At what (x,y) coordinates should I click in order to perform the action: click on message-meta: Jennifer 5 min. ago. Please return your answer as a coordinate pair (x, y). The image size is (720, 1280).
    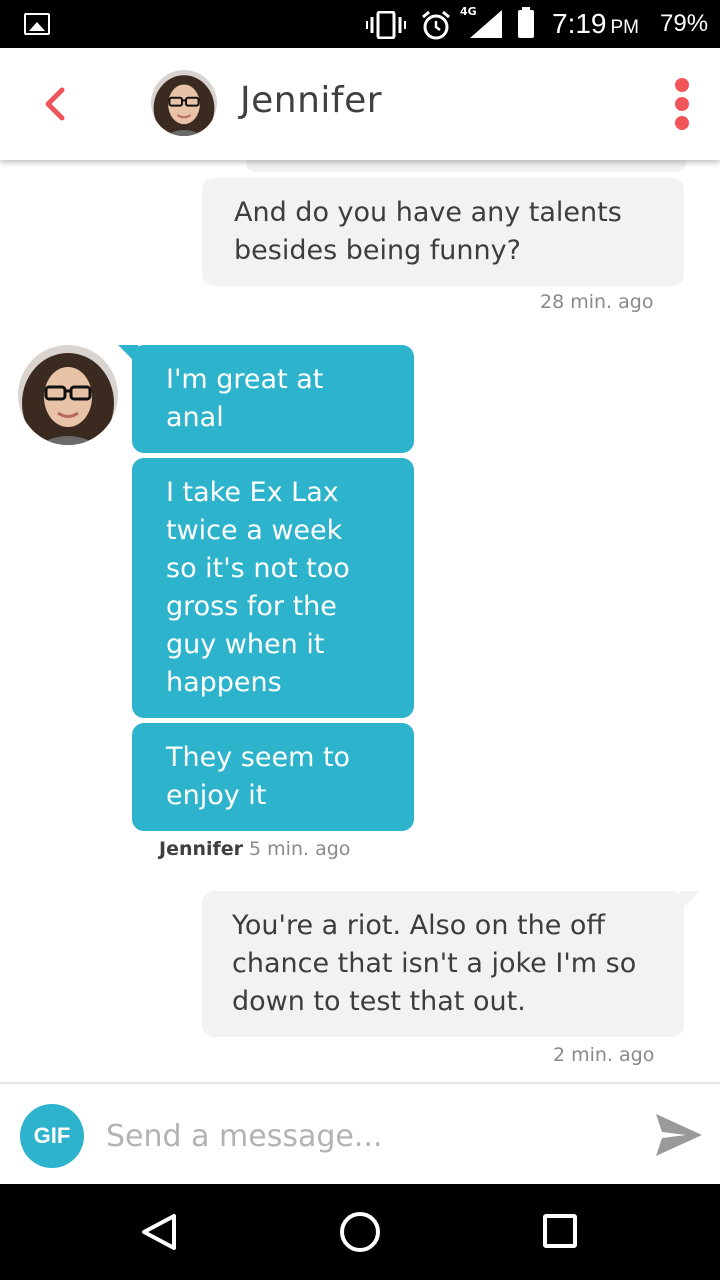
    Looking at the image, I should click on (254, 849).